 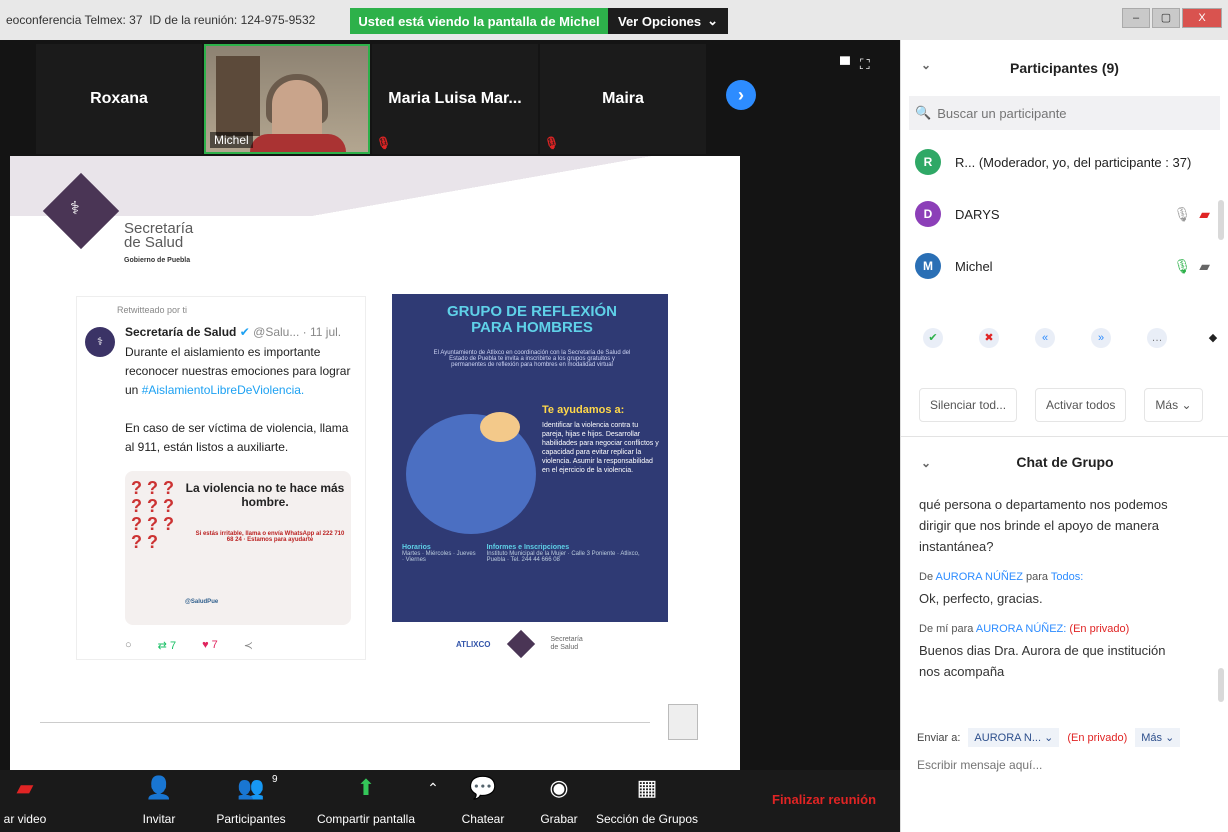 What do you see at coordinates (371, 99) in the screenshot?
I see `participant-strip: Roxana Michel Maria Luisa Mar... 🎙 Maira 🎙` at bounding box center [371, 99].